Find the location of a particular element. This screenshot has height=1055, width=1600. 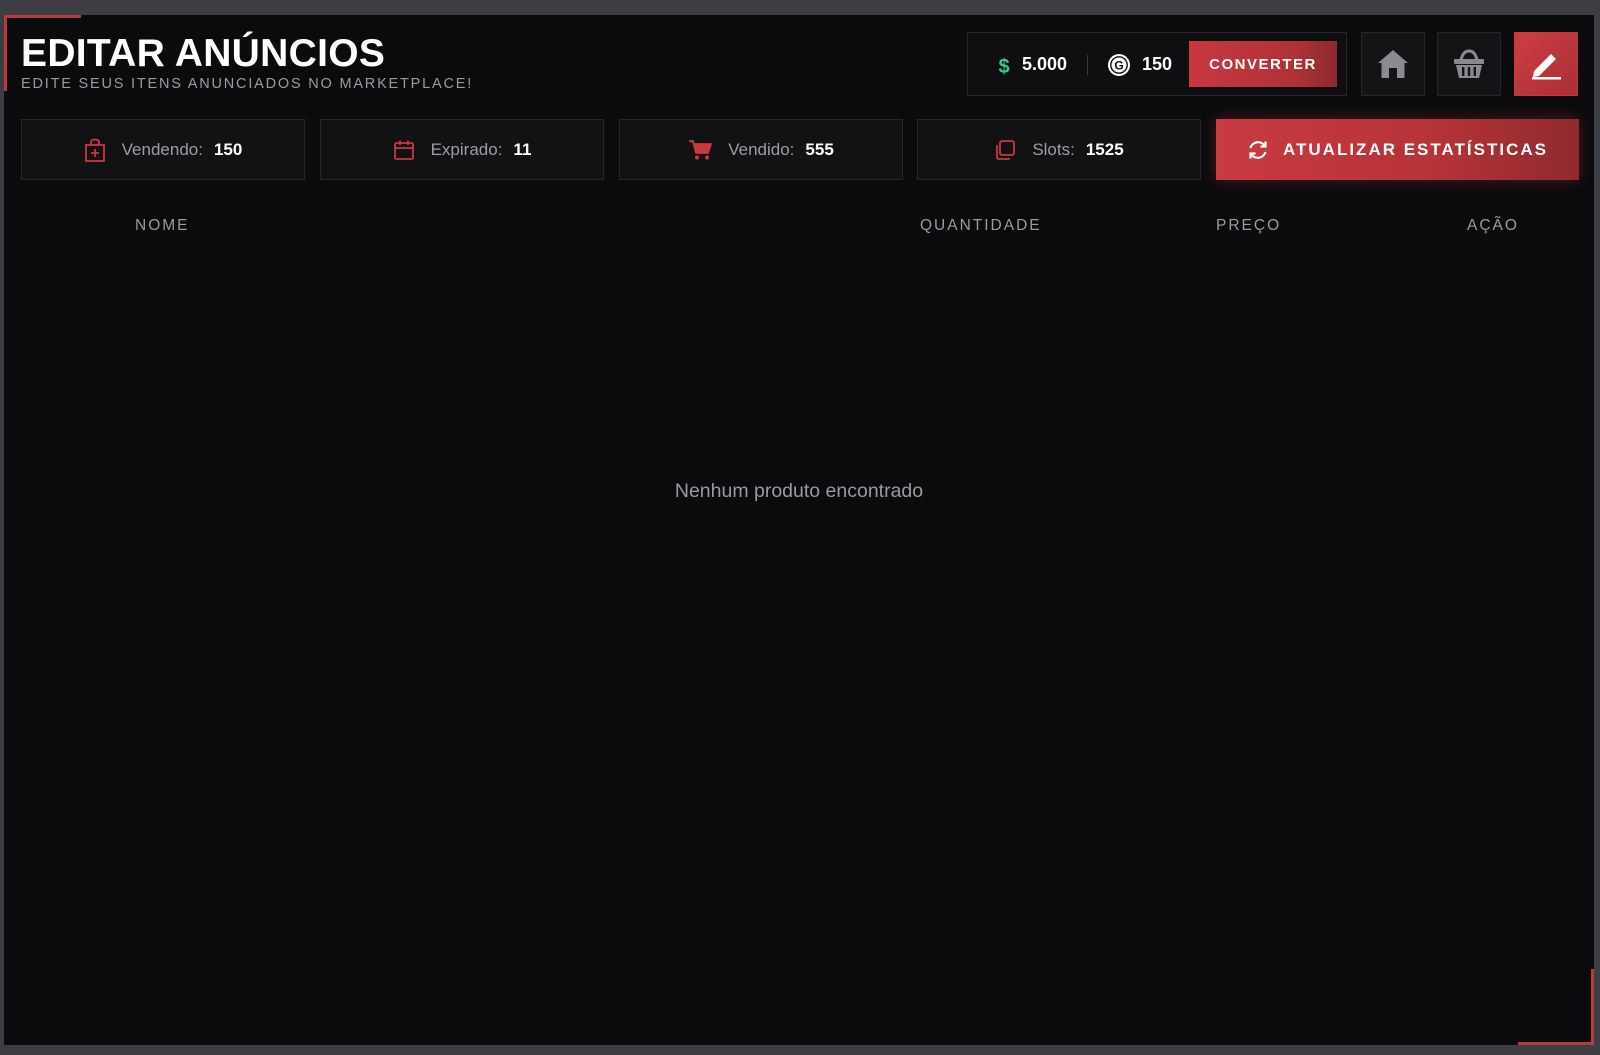

shopping-bag-icon is located at coordinates (94, 150).